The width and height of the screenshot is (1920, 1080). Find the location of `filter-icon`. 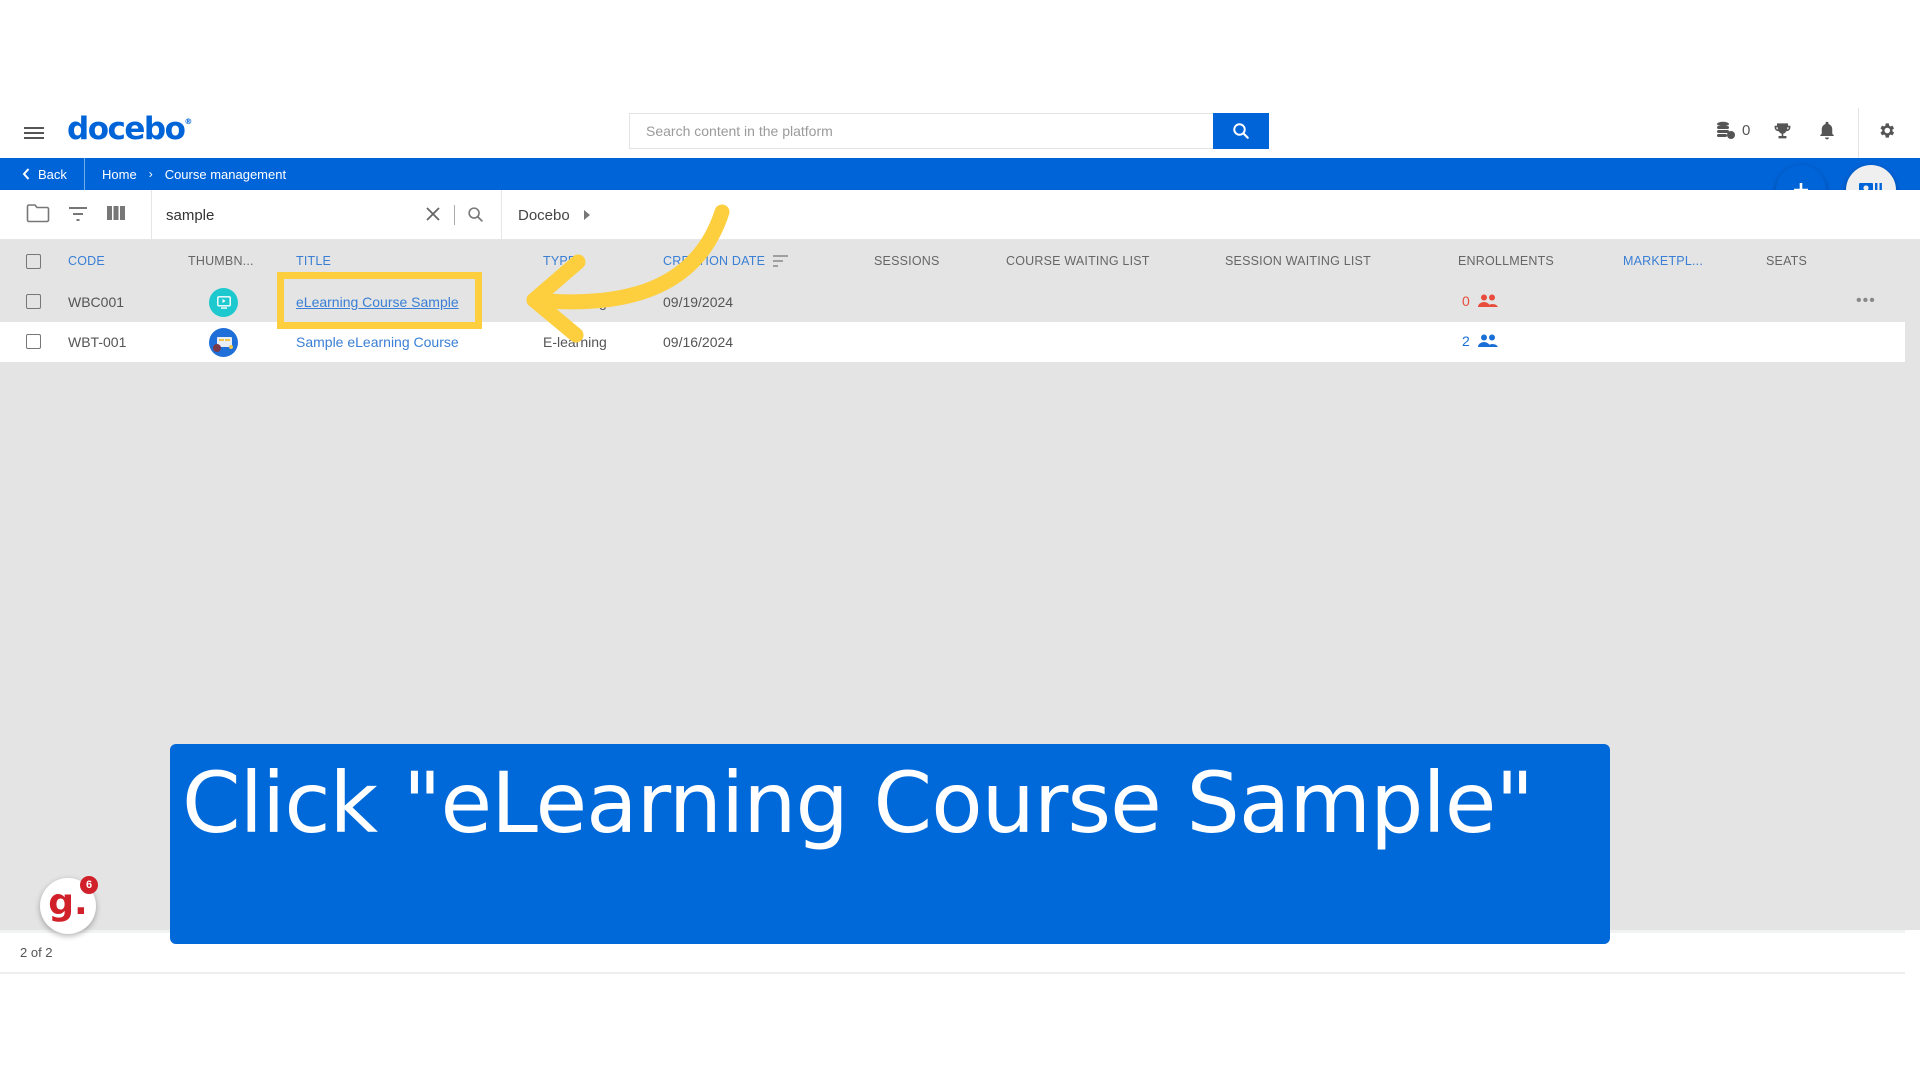

filter-icon is located at coordinates (78, 214).